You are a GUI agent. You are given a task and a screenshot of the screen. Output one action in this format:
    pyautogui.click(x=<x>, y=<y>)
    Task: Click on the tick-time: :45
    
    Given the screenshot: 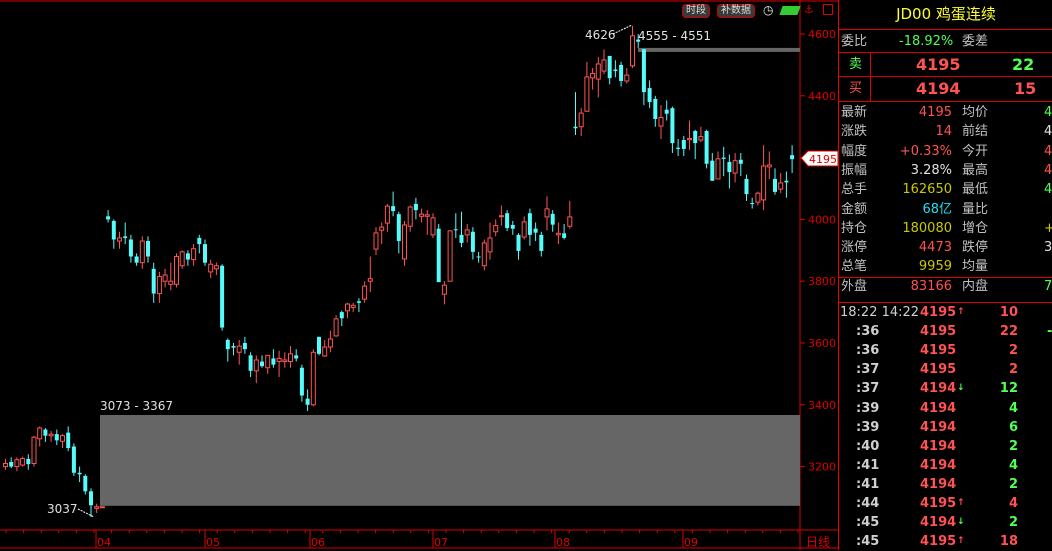 What is the action you would take?
    pyautogui.click(x=868, y=542)
    